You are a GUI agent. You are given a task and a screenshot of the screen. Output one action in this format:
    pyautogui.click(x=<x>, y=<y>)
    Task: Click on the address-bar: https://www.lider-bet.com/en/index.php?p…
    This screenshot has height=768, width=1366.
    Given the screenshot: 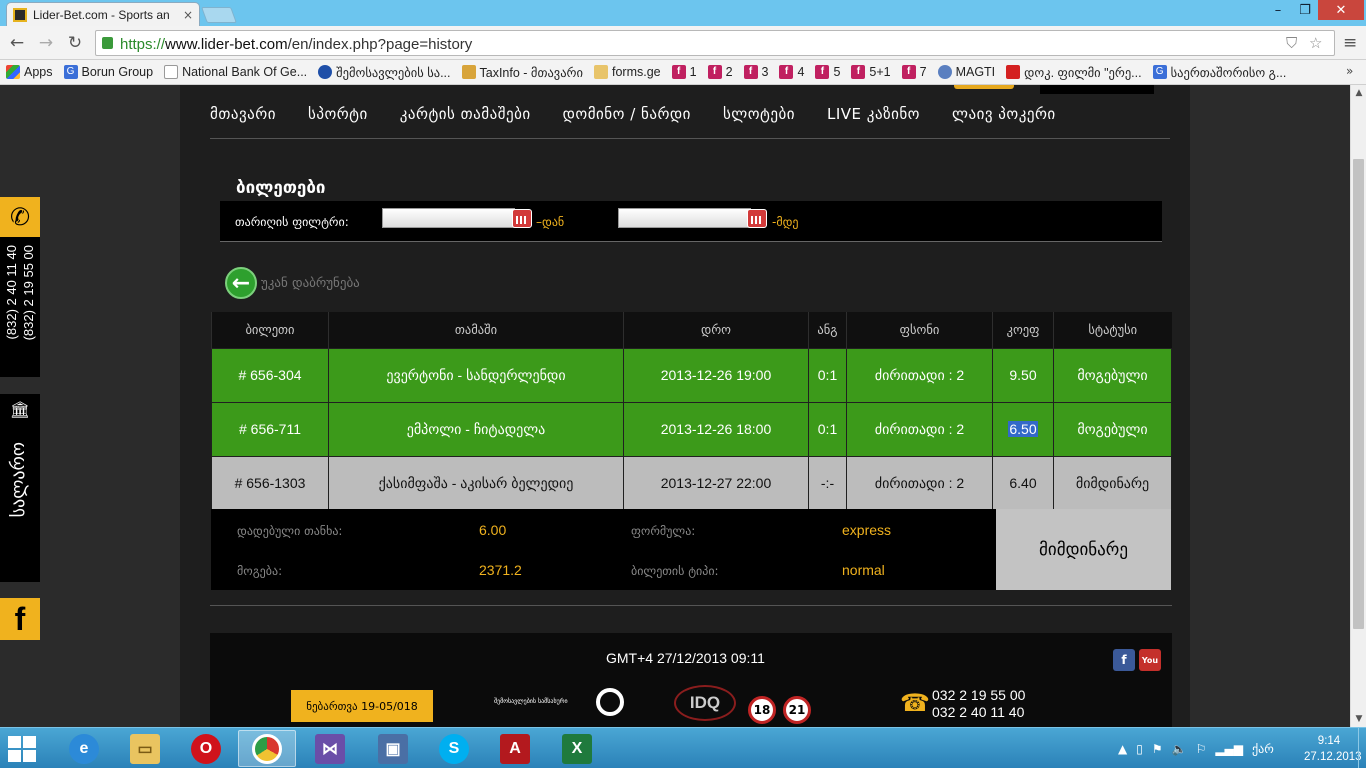 What is the action you would take?
    pyautogui.click(x=715, y=43)
    